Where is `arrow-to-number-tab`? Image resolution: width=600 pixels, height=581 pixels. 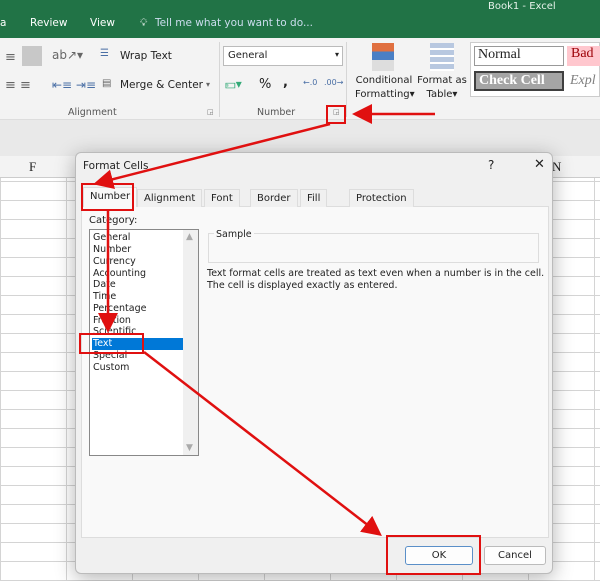 arrow-to-number-tab is located at coordinates (212, 155).